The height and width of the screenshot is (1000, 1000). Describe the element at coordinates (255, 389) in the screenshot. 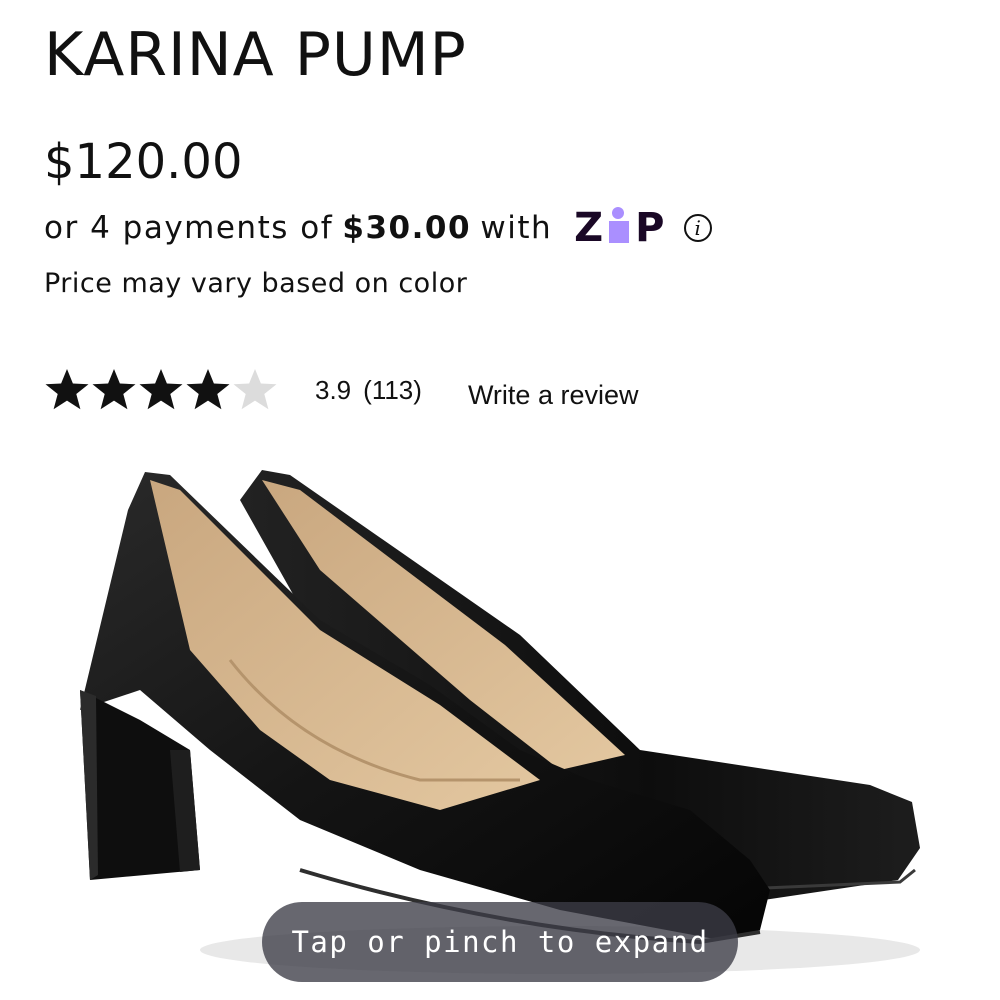

I see `star-empty-icon` at that location.